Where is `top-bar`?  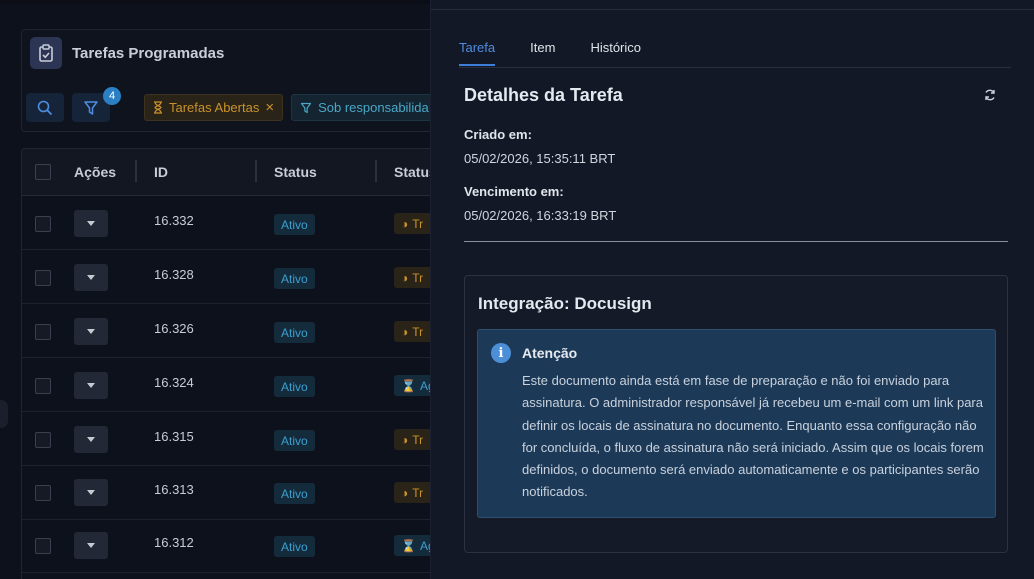
top-bar is located at coordinates (220, 2).